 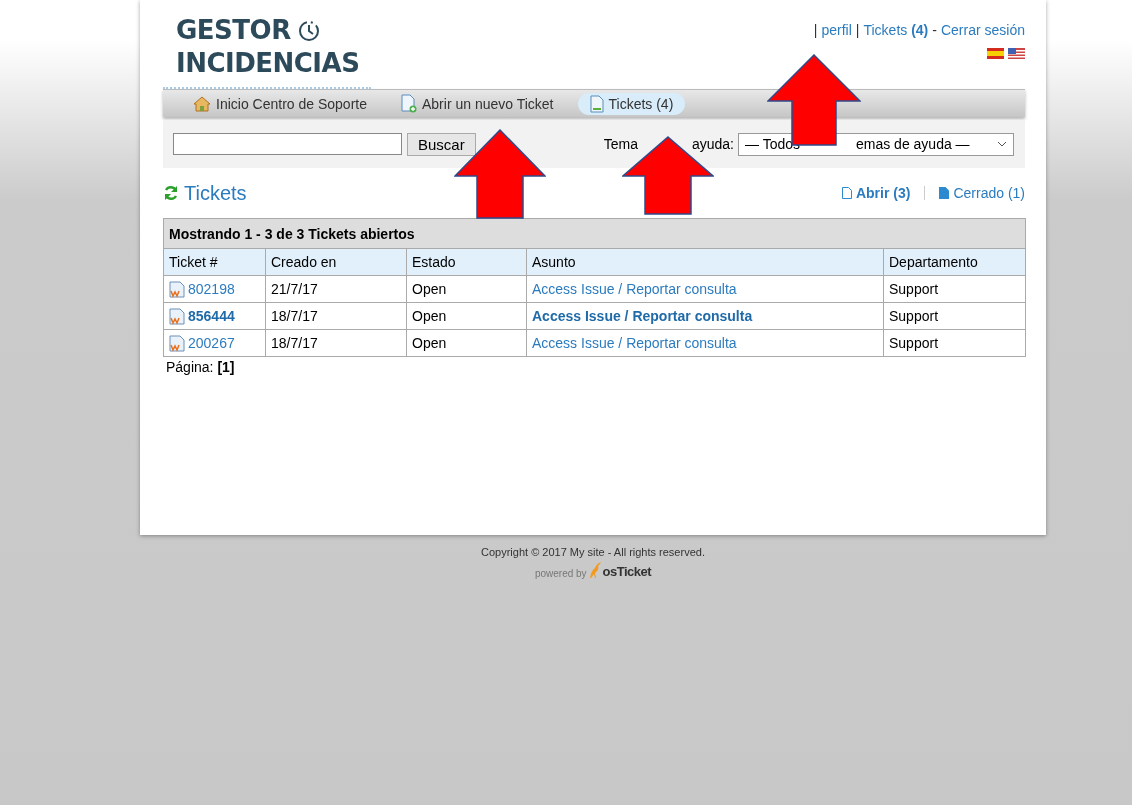 What do you see at coordinates (214, 262) in the screenshot?
I see `column-header: Ticket #` at bounding box center [214, 262].